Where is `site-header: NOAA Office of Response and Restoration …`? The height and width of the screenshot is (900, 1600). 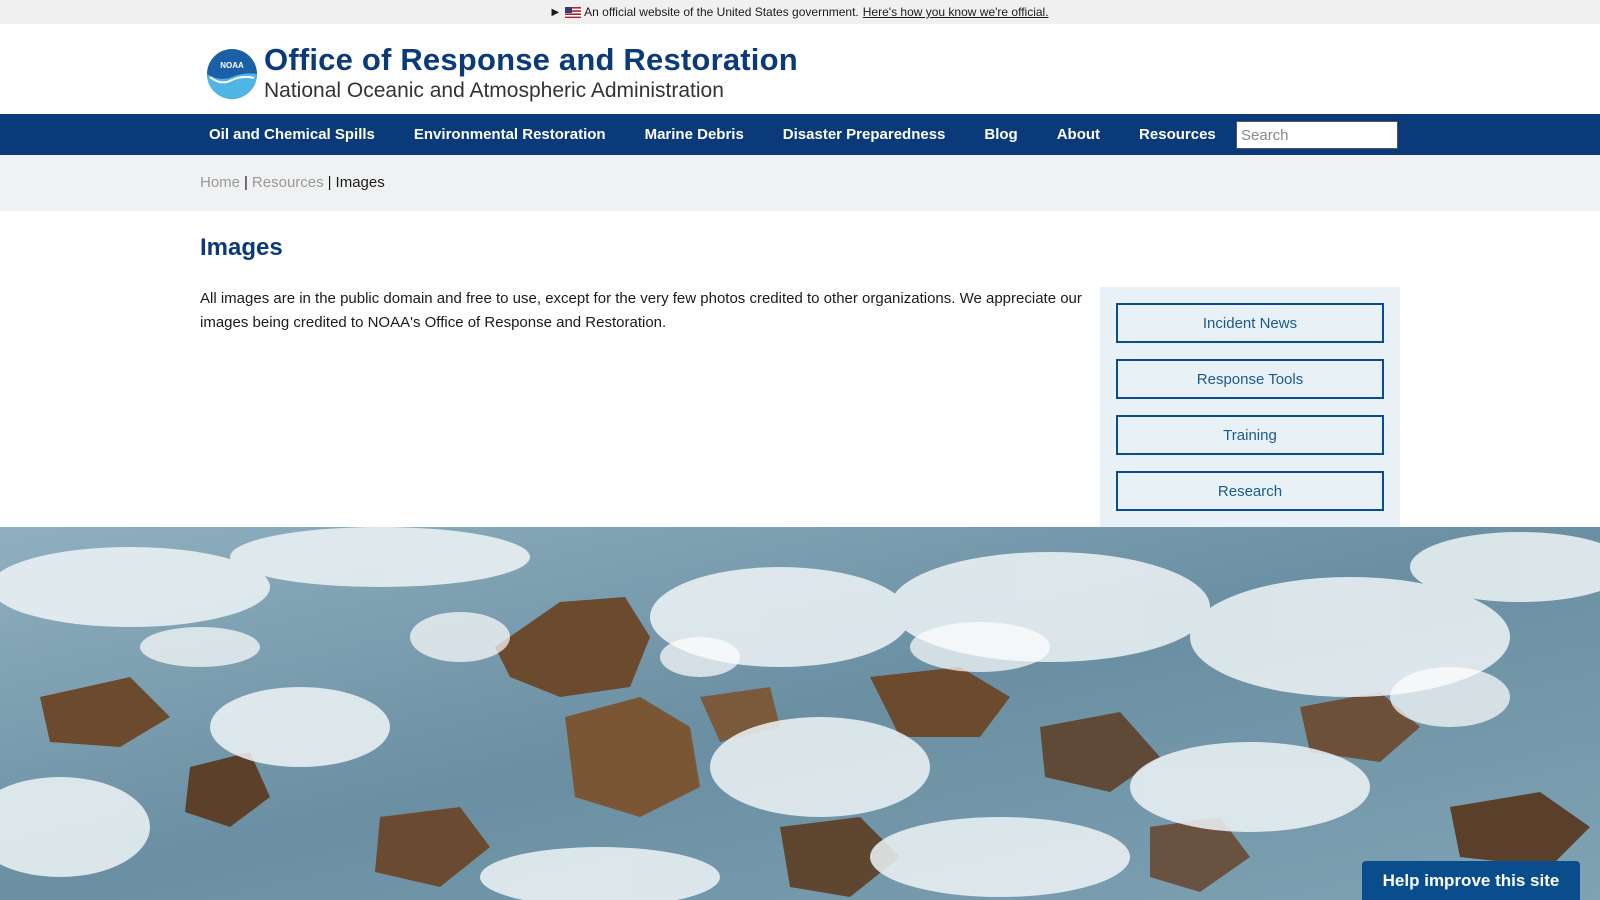
site-header: NOAA Office of Response and Restoration … is located at coordinates (800, 69).